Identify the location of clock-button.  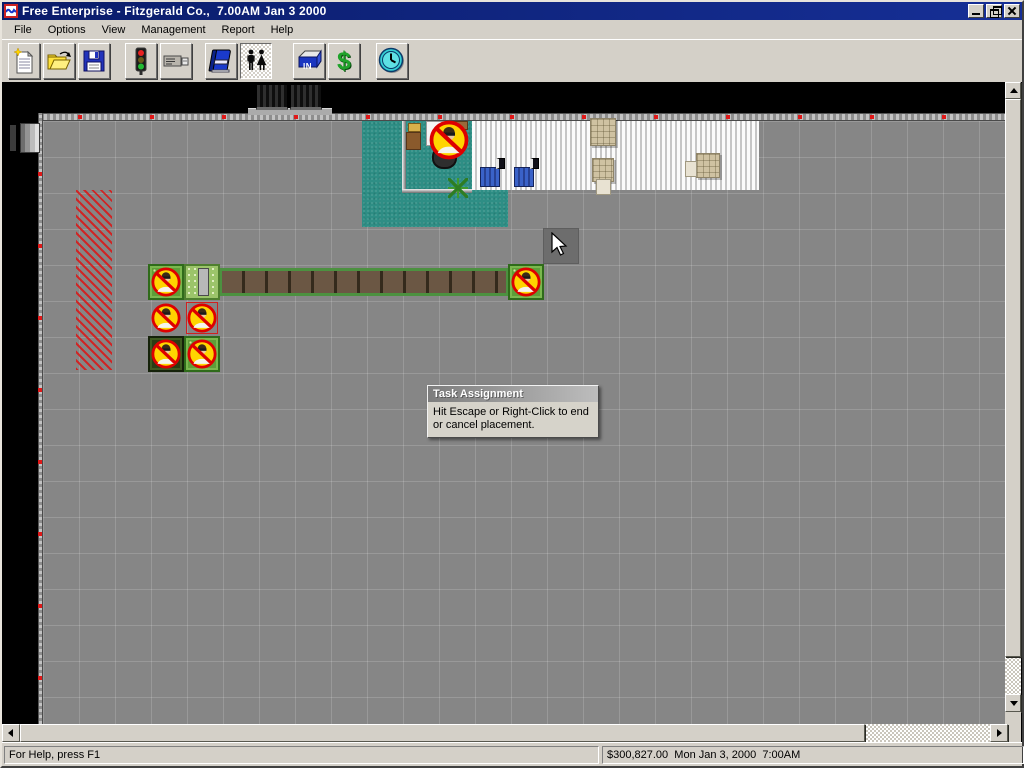
(392, 61).